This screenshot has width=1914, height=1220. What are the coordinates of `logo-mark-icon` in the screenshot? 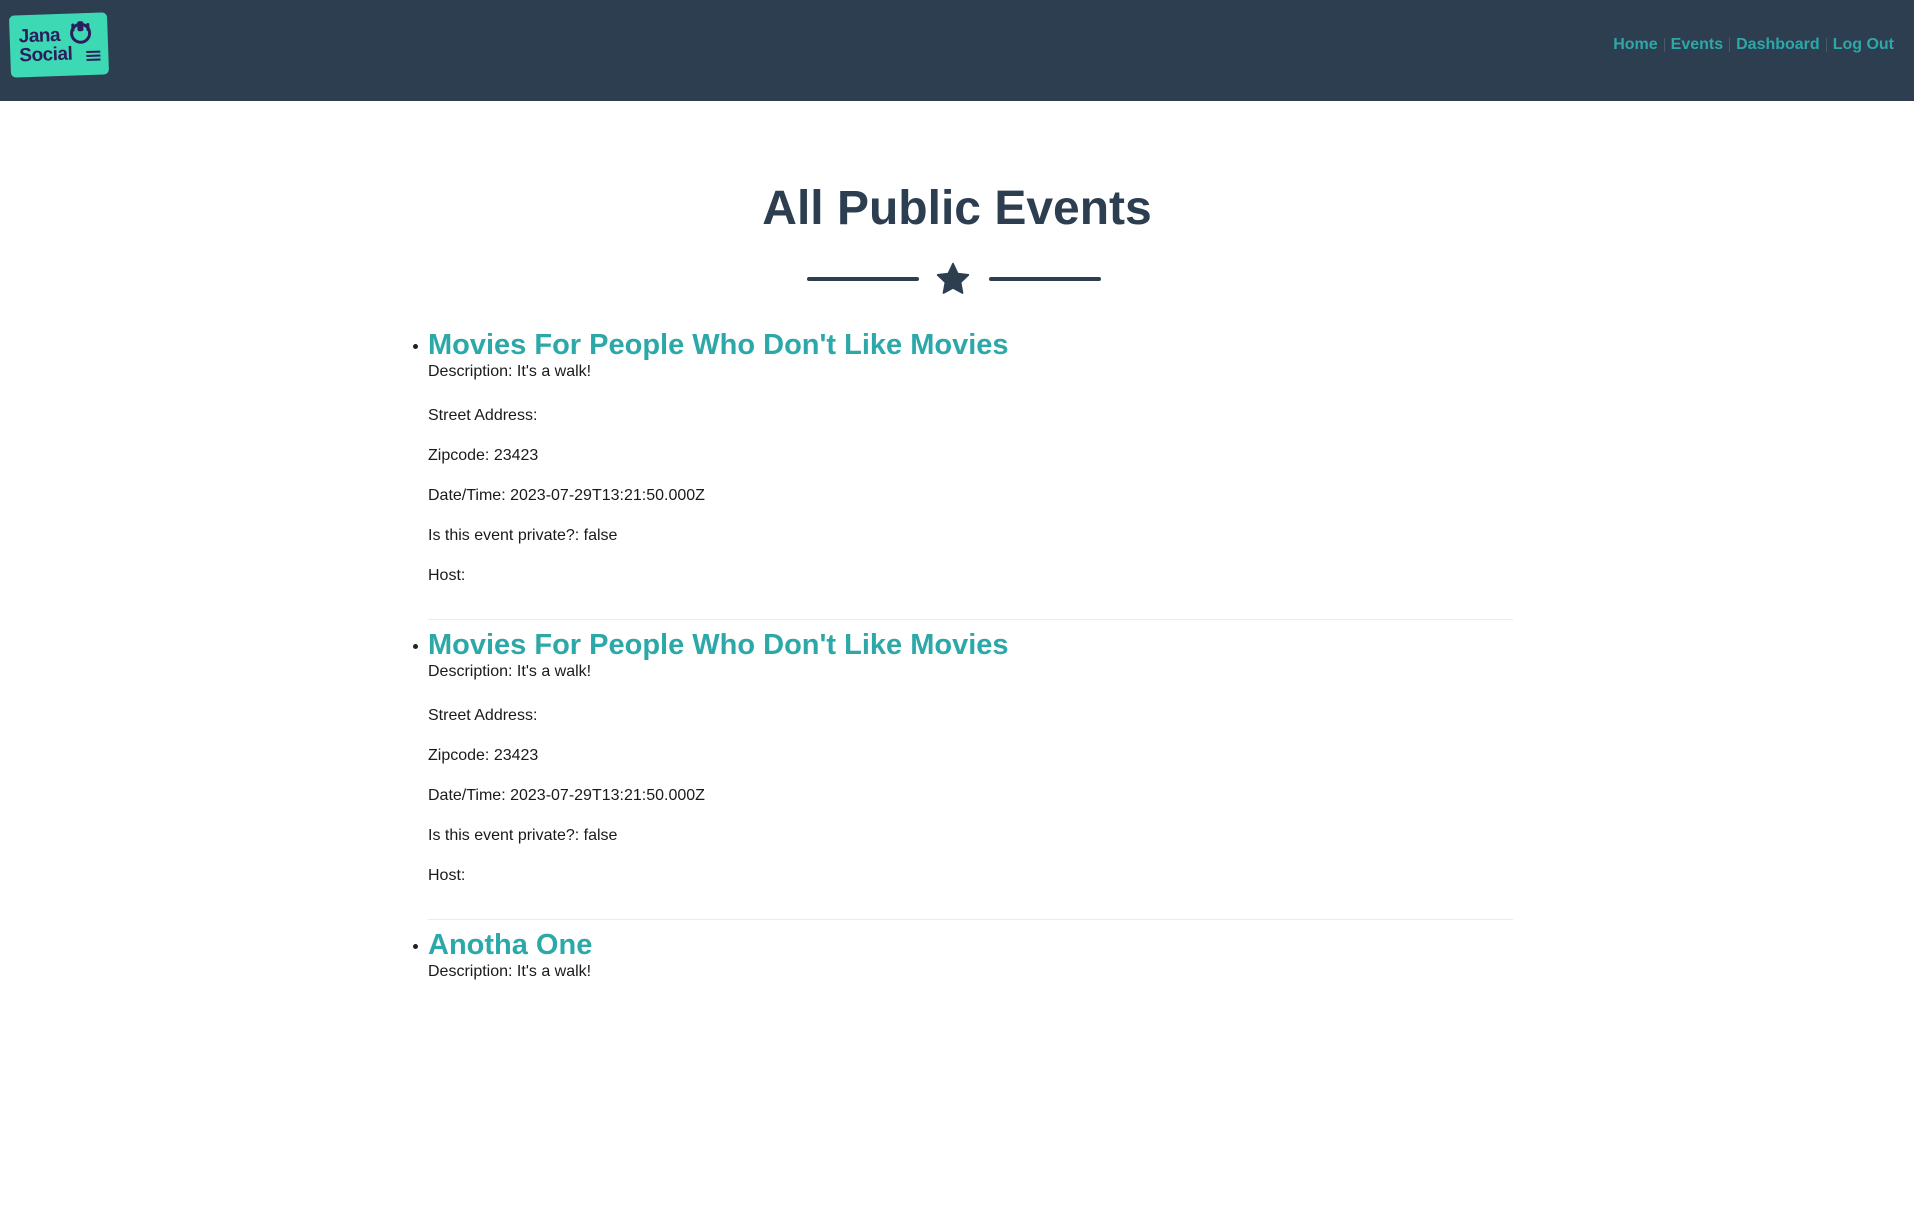 It's located at (81, 32).